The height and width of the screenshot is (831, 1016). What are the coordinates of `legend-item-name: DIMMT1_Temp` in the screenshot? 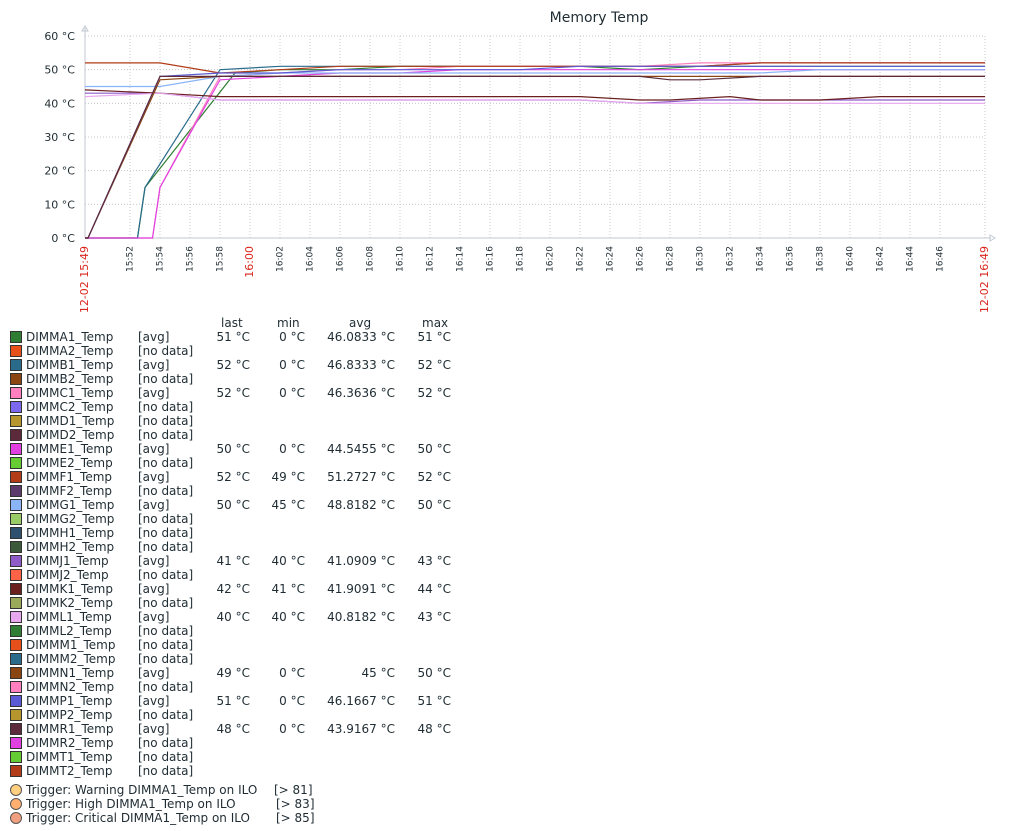 It's located at (69, 757).